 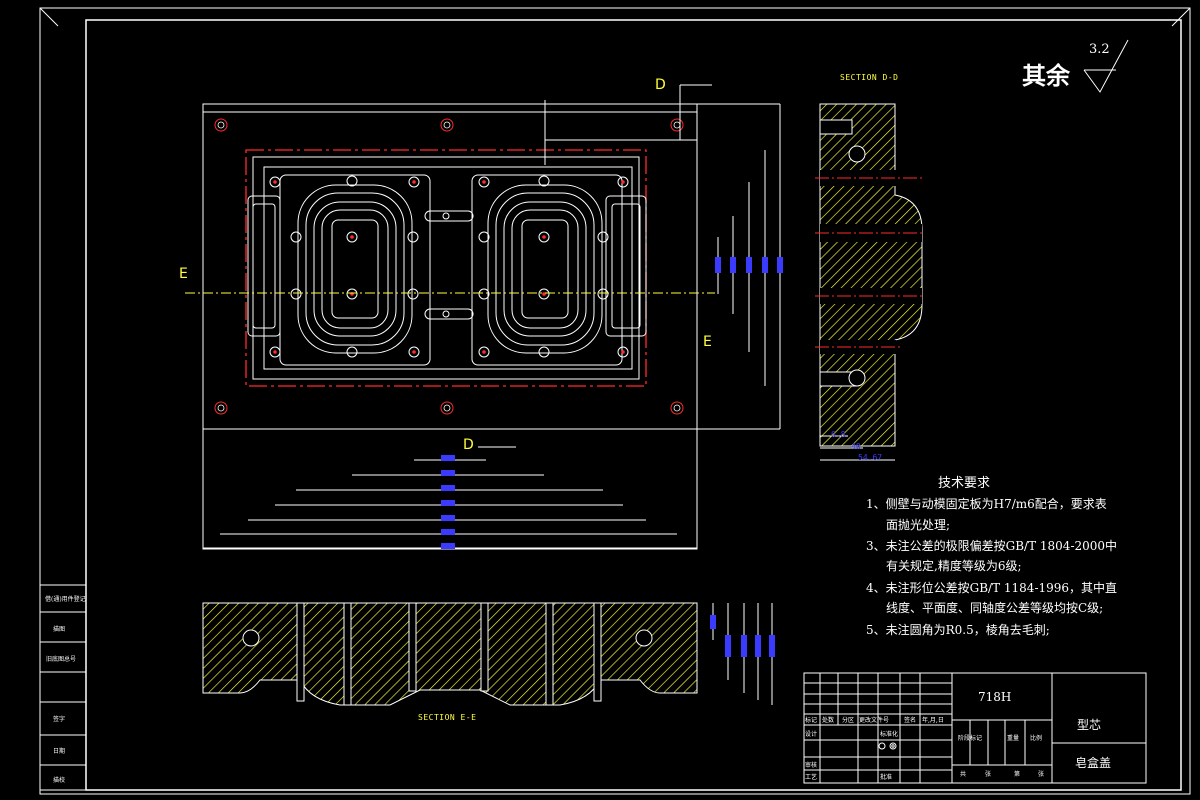 I want to click on side-dim-1: 6.8, so click(x=838, y=434).